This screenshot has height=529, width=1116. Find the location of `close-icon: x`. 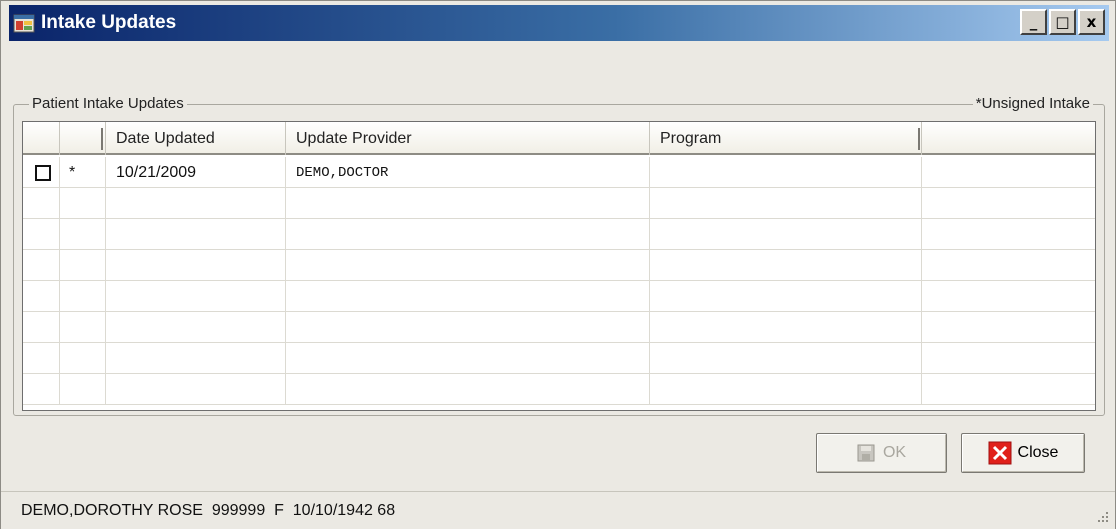

close-icon: x is located at coordinates (1091, 22).